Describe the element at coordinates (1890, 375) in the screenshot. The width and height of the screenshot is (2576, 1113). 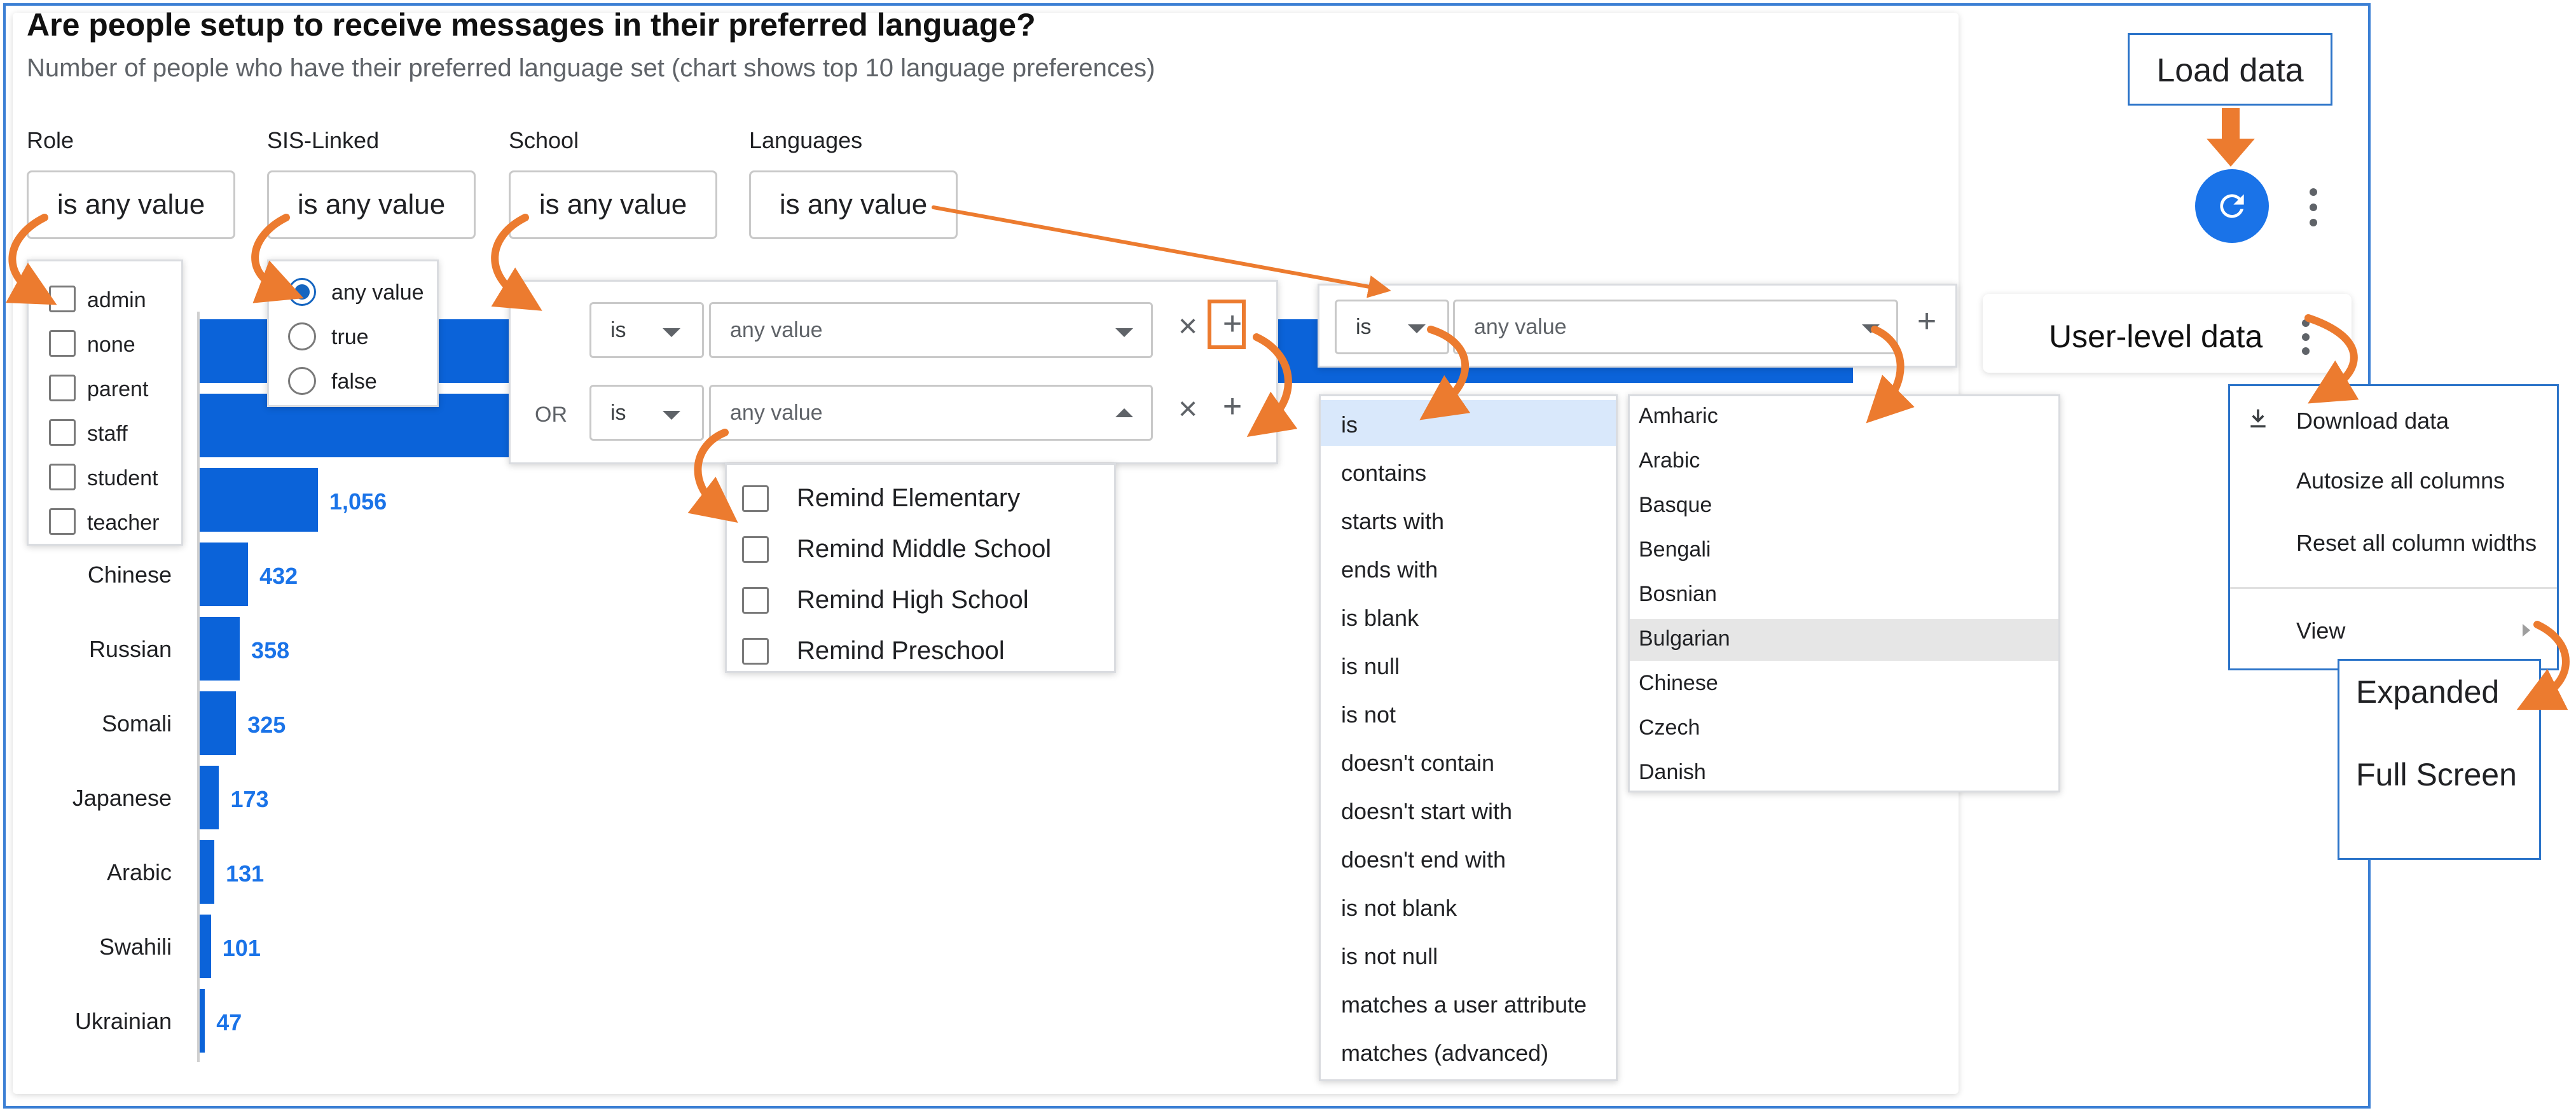
I see `arrow-language-value` at that location.